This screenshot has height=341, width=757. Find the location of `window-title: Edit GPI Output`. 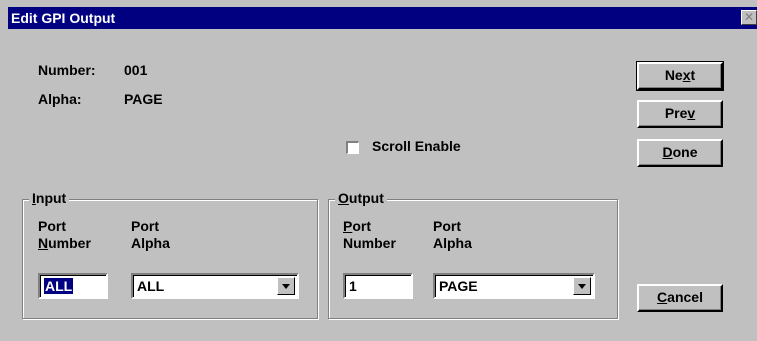

window-title: Edit GPI Output is located at coordinates (63, 18).